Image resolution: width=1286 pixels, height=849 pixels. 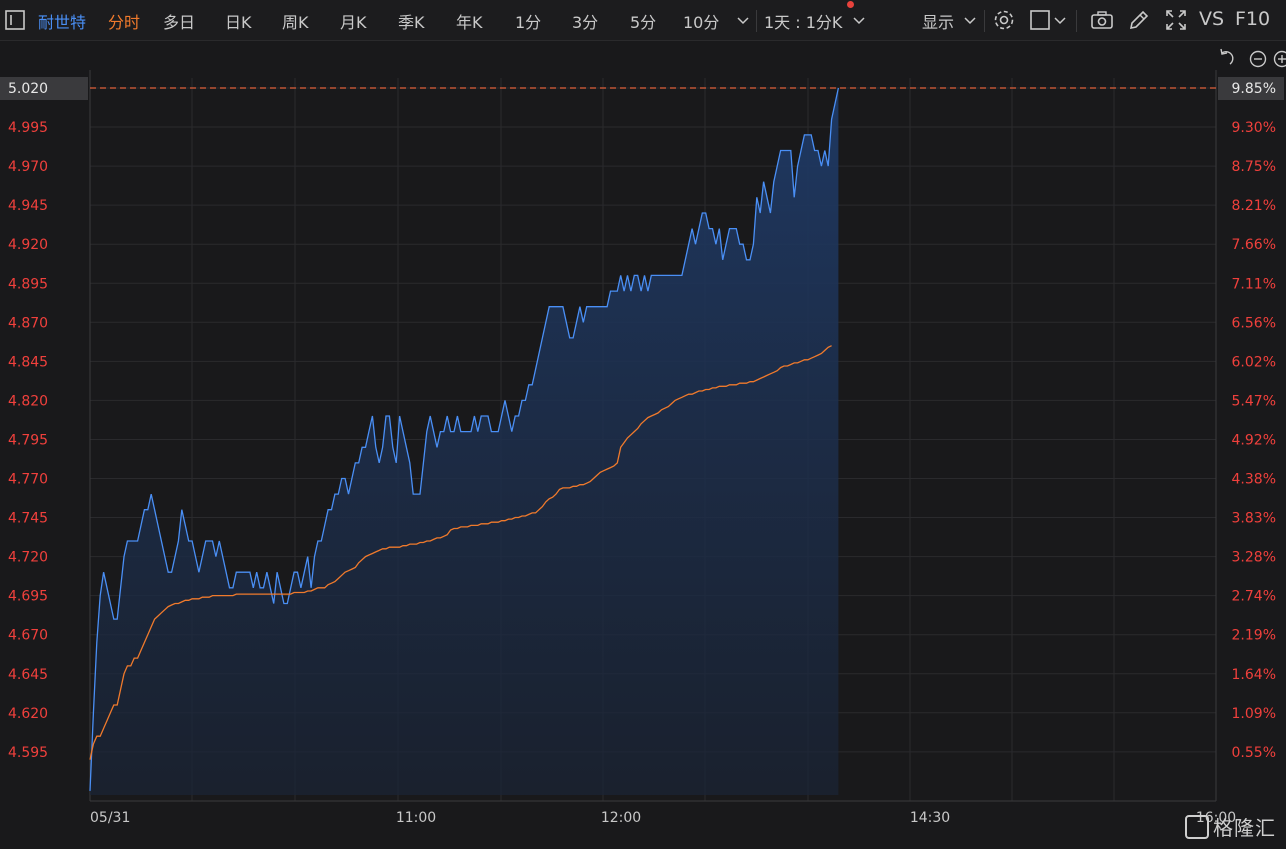 I want to click on logo-mark-icon, so click(x=1197, y=827).